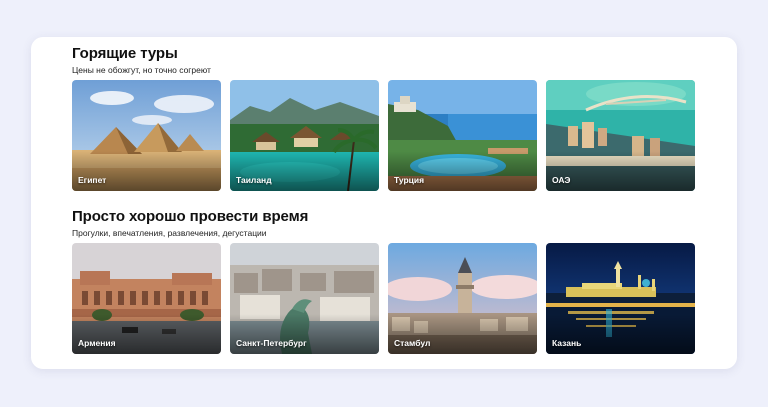 This screenshot has width=768, height=407. What do you see at coordinates (561, 180) in the screenshot?
I see `card-label: ОАЭ` at bounding box center [561, 180].